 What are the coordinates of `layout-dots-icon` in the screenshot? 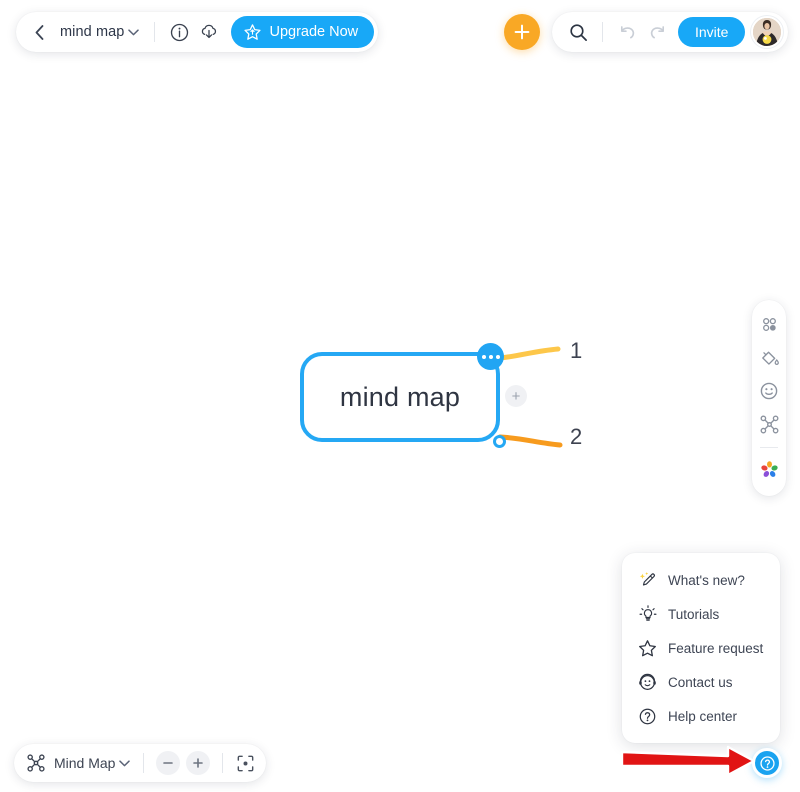 It's located at (769, 325).